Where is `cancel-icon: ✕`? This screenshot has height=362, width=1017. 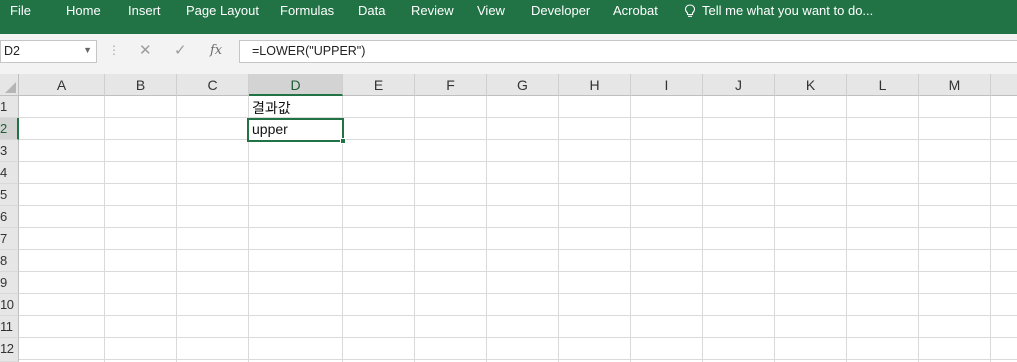 cancel-icon: ✕ is located at coordinates (145, 51).